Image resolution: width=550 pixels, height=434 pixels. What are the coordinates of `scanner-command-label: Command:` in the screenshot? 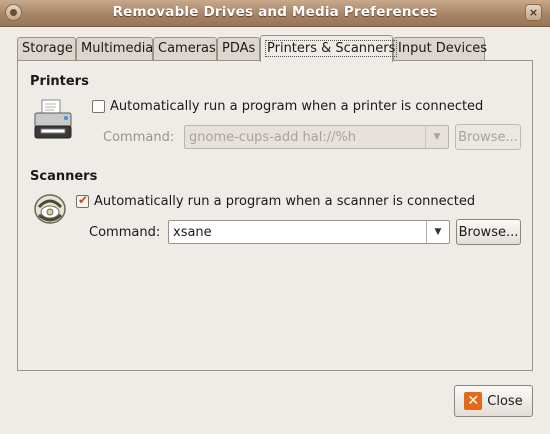 It's located at (125, 232).